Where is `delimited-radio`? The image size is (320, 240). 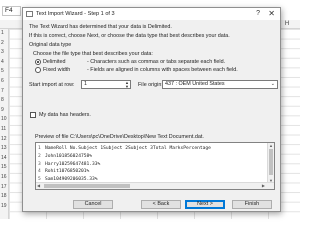
delimited-radio is located at coordinates (38, 62).